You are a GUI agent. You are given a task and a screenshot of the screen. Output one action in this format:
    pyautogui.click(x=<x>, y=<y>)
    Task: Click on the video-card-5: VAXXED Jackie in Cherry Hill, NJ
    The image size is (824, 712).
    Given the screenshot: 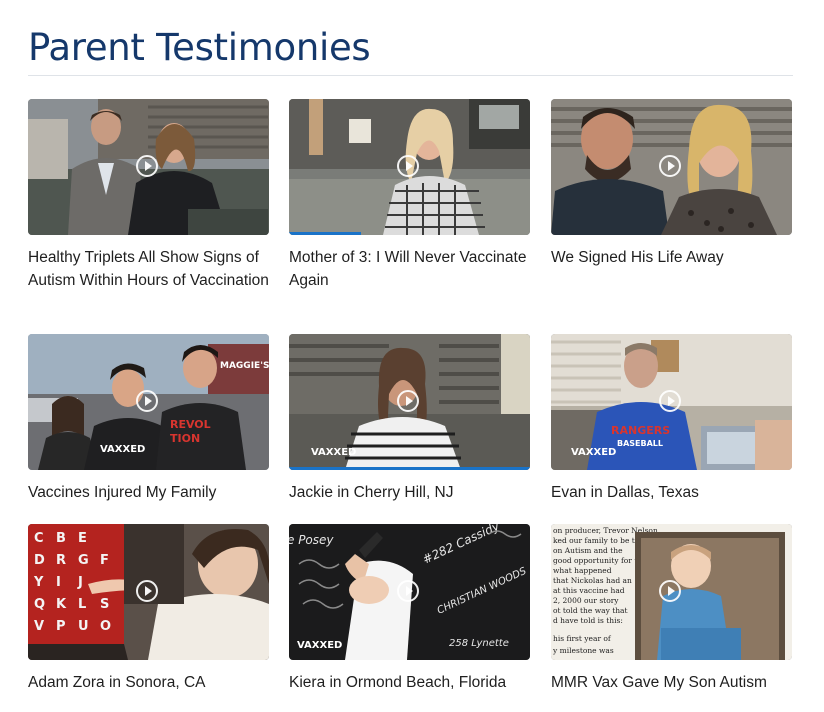 What is the action you would take?
    pyautogui.click(x=409, y=419)
    